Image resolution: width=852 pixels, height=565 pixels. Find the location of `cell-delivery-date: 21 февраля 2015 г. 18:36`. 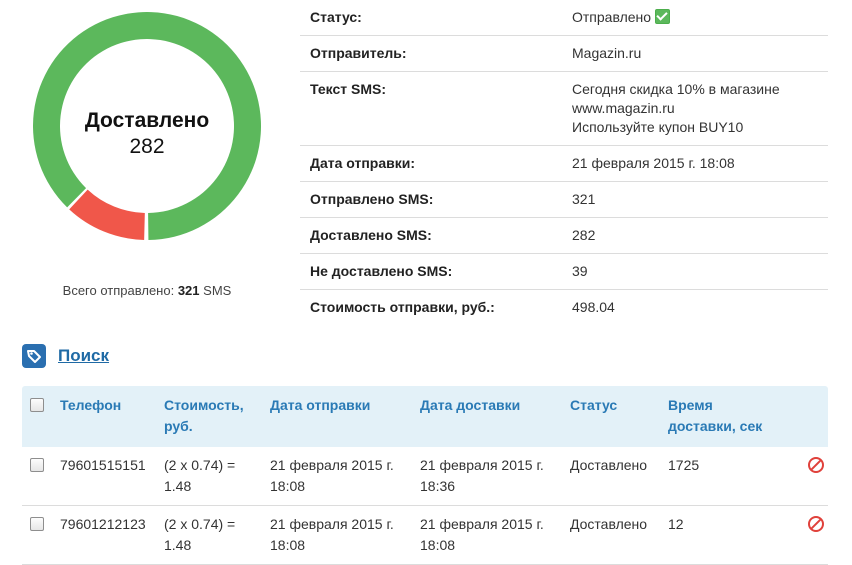

cell-delivery-date: 21 февраля 2015 г. 18:36 is located at coordinates (495, 476).